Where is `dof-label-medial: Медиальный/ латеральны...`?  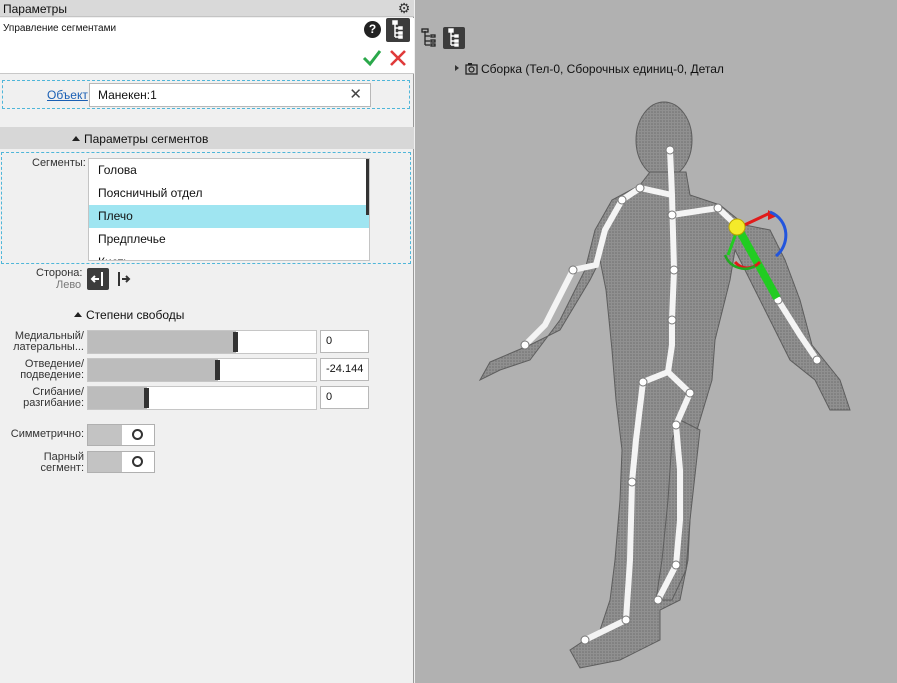 dof-label-medial: Медиальный/ латеральны... is located at coordinates (43, 342).